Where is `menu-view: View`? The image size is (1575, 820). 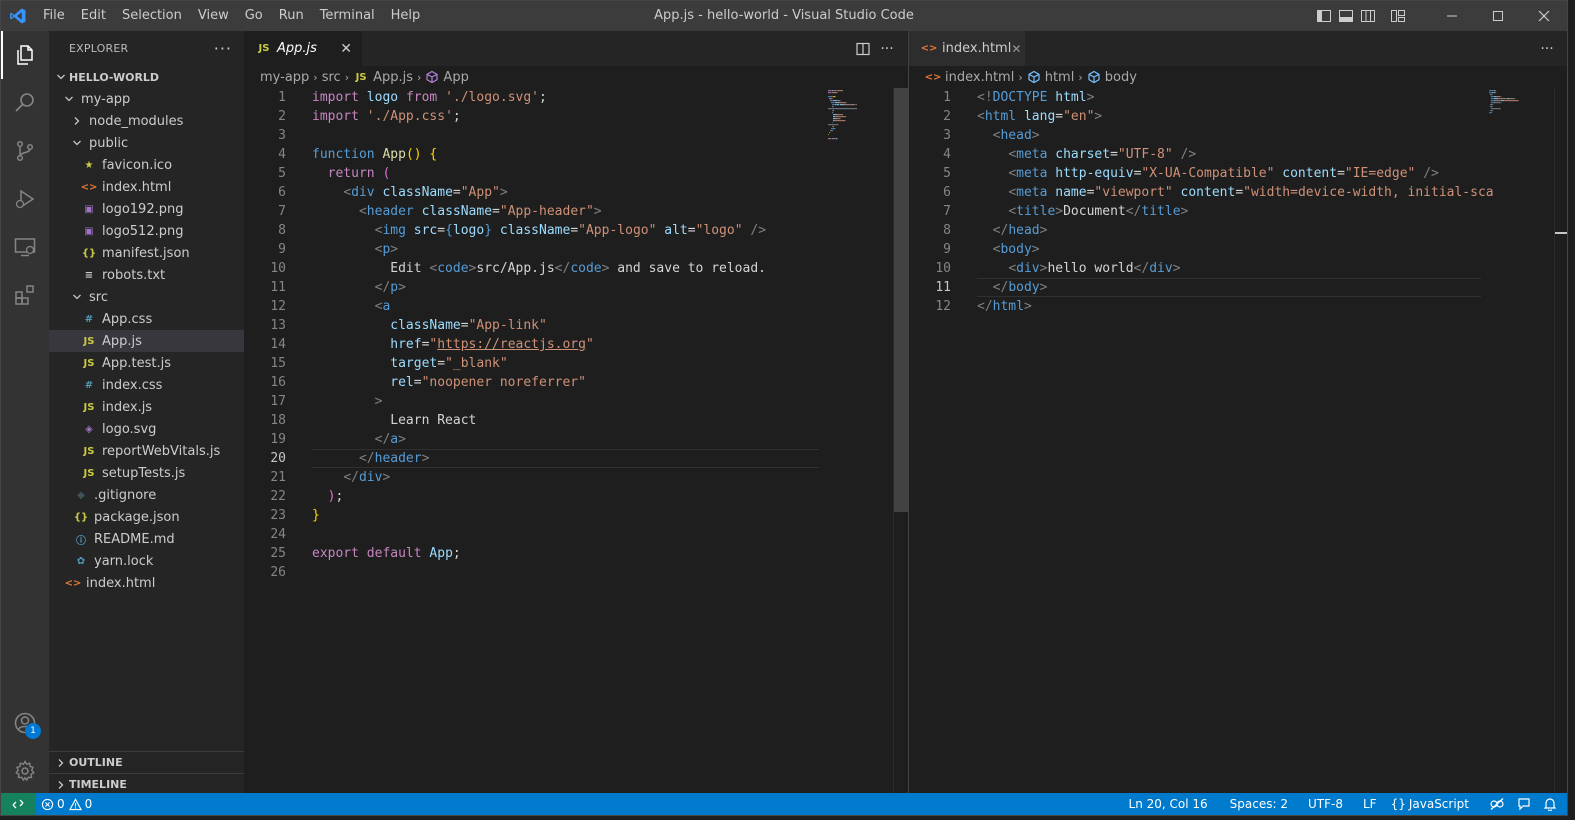
menu-view: View is located at coordinates (213, 16).